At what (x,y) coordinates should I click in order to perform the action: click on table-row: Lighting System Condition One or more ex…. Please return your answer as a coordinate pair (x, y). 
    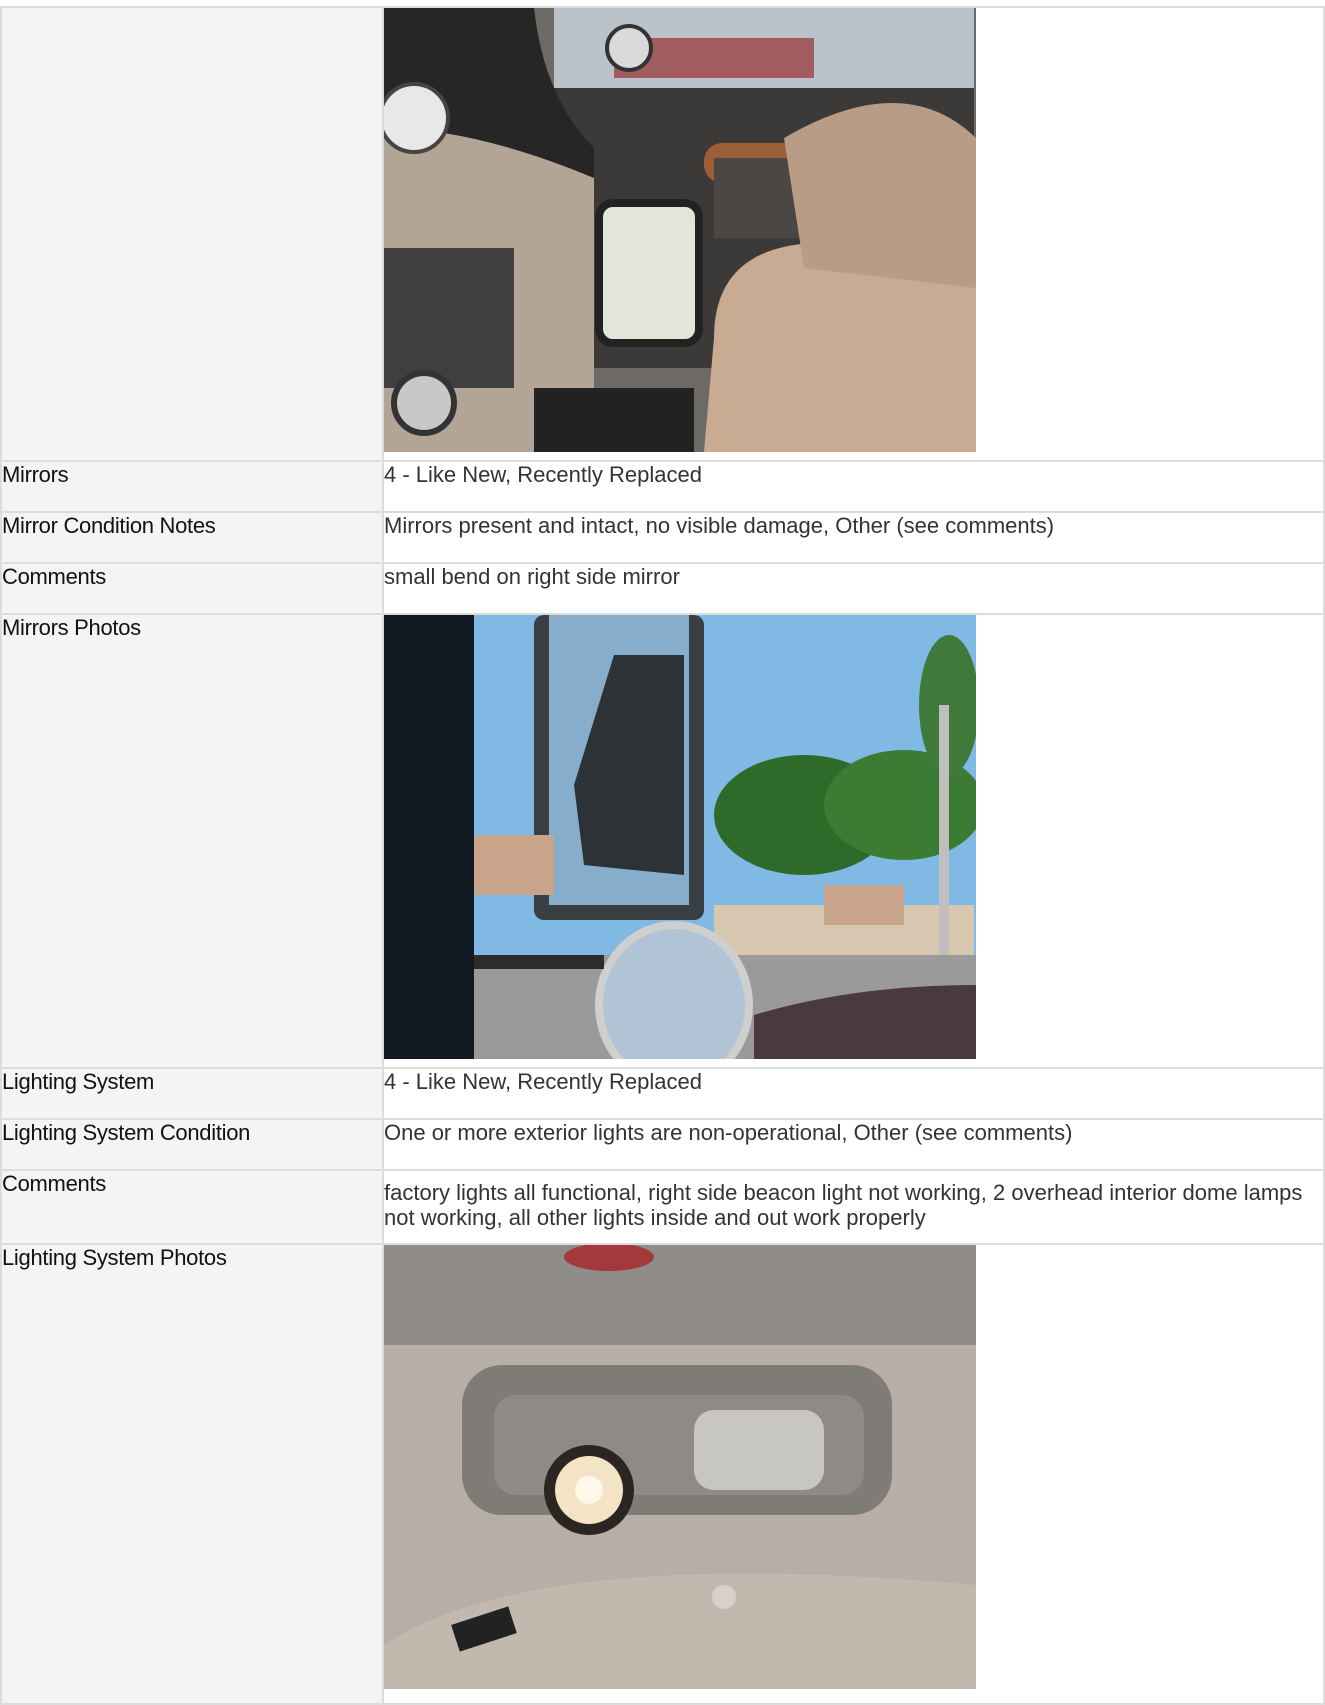
    Looking at the image, I should click on (662, 1144).